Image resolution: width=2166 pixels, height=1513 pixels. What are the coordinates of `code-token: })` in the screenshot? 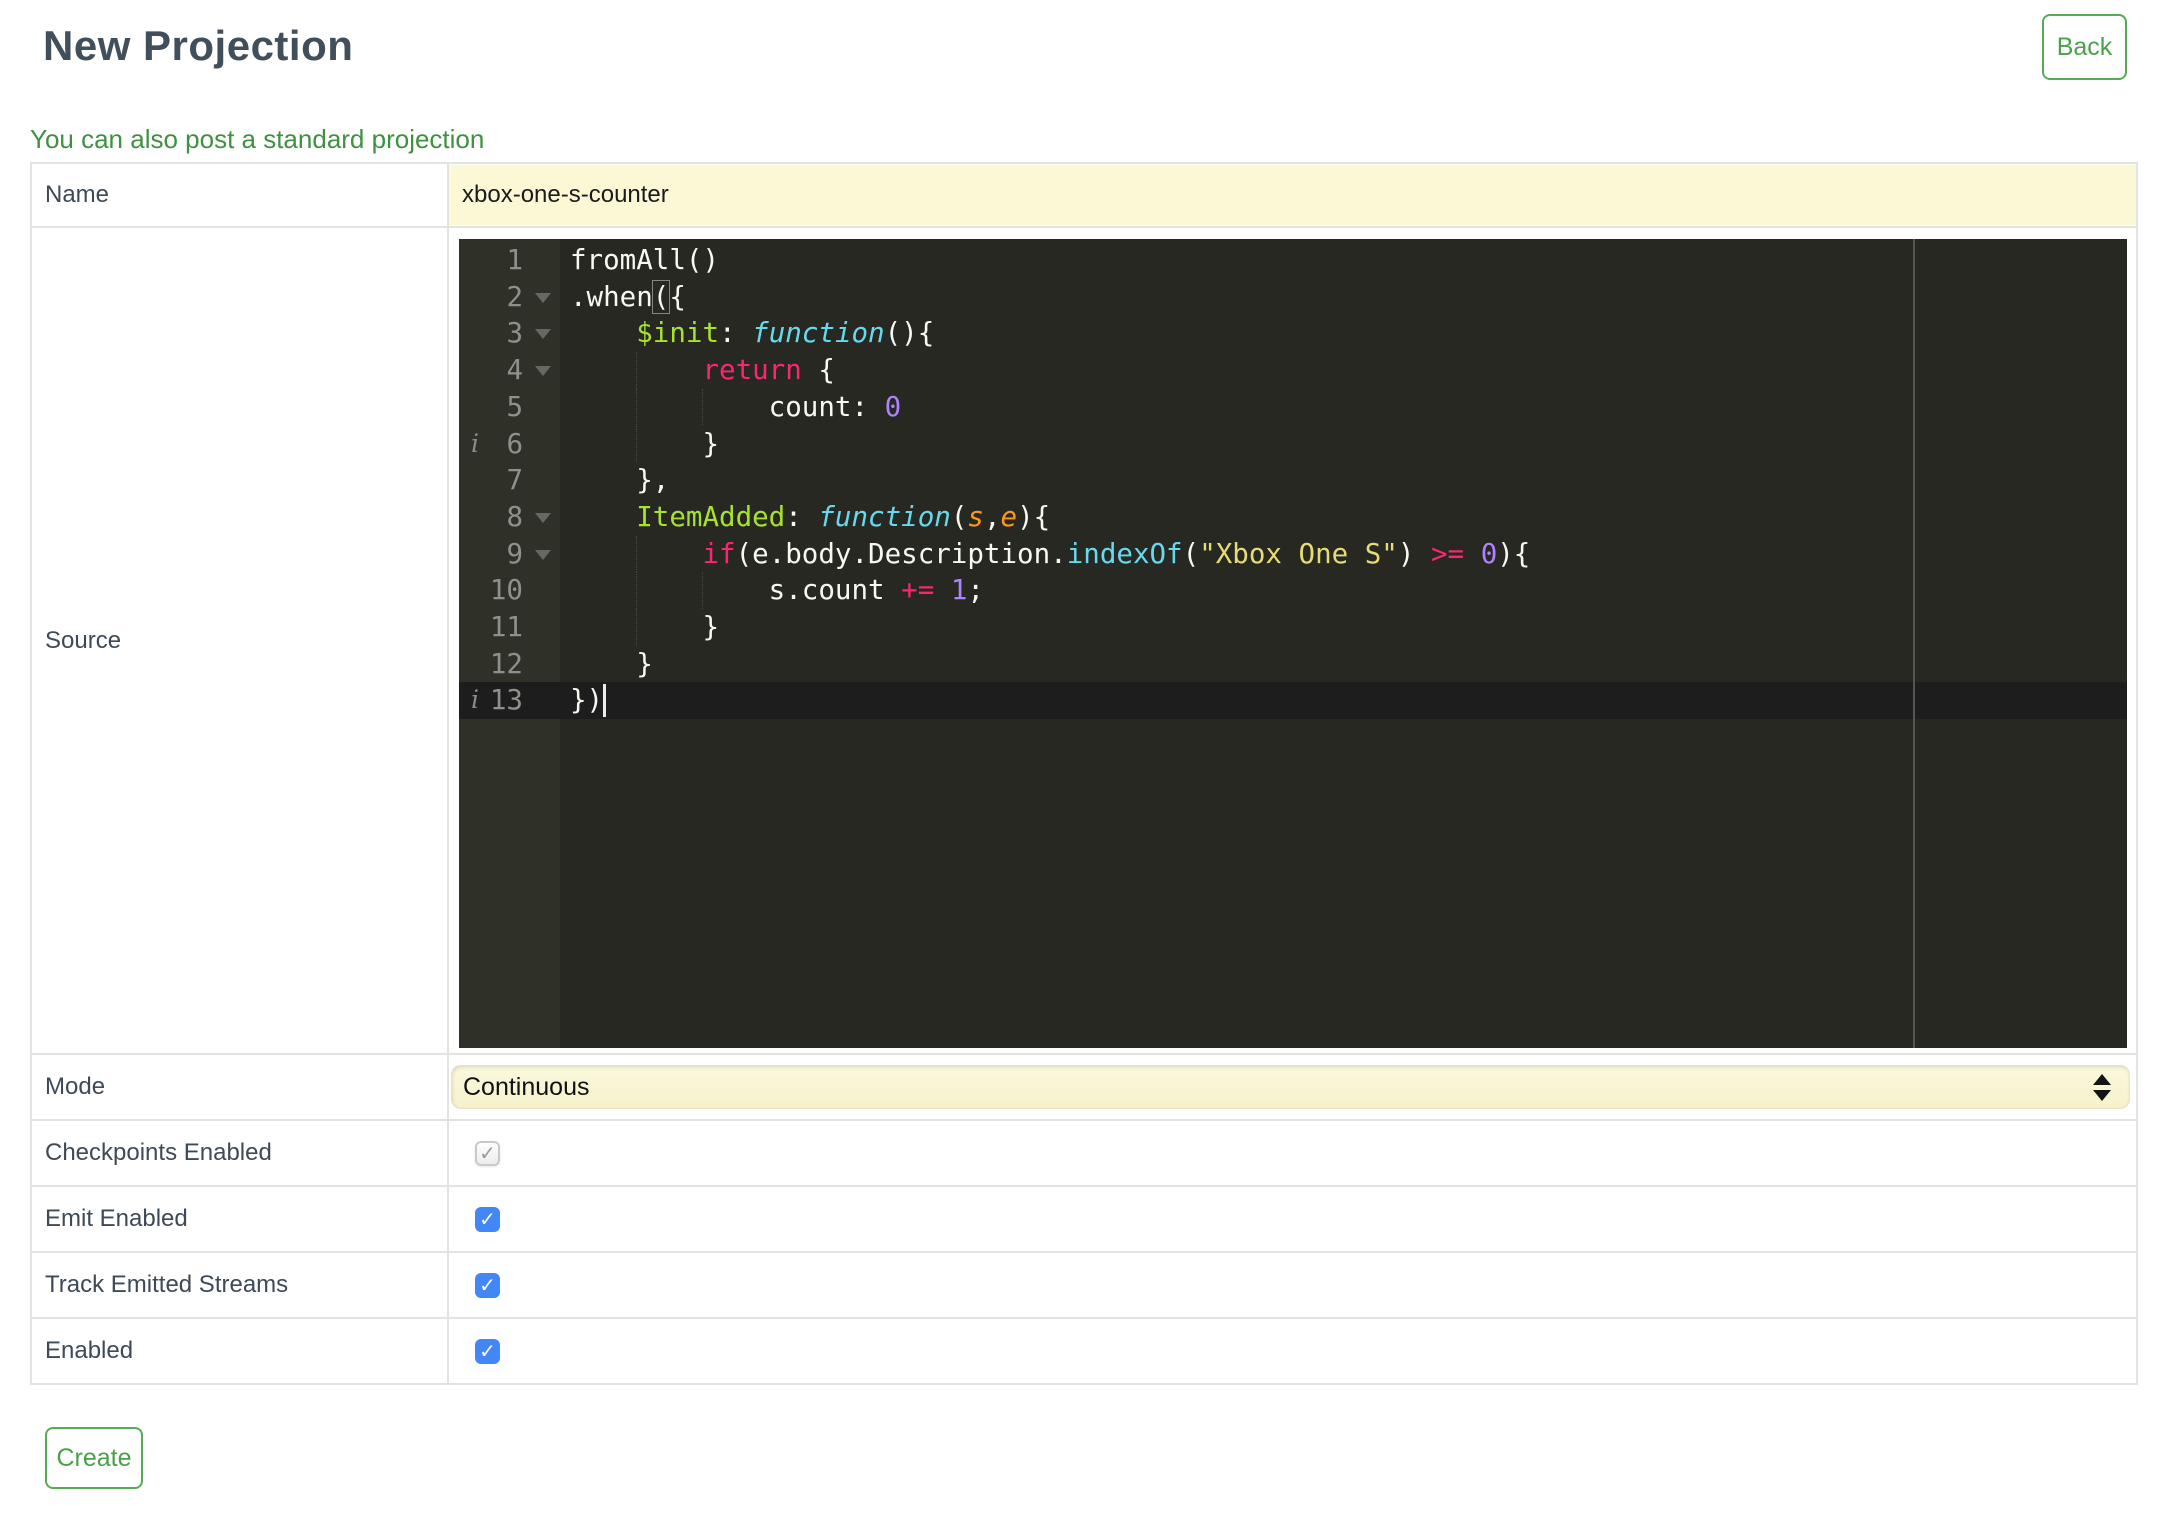 It's located at (587, 700).